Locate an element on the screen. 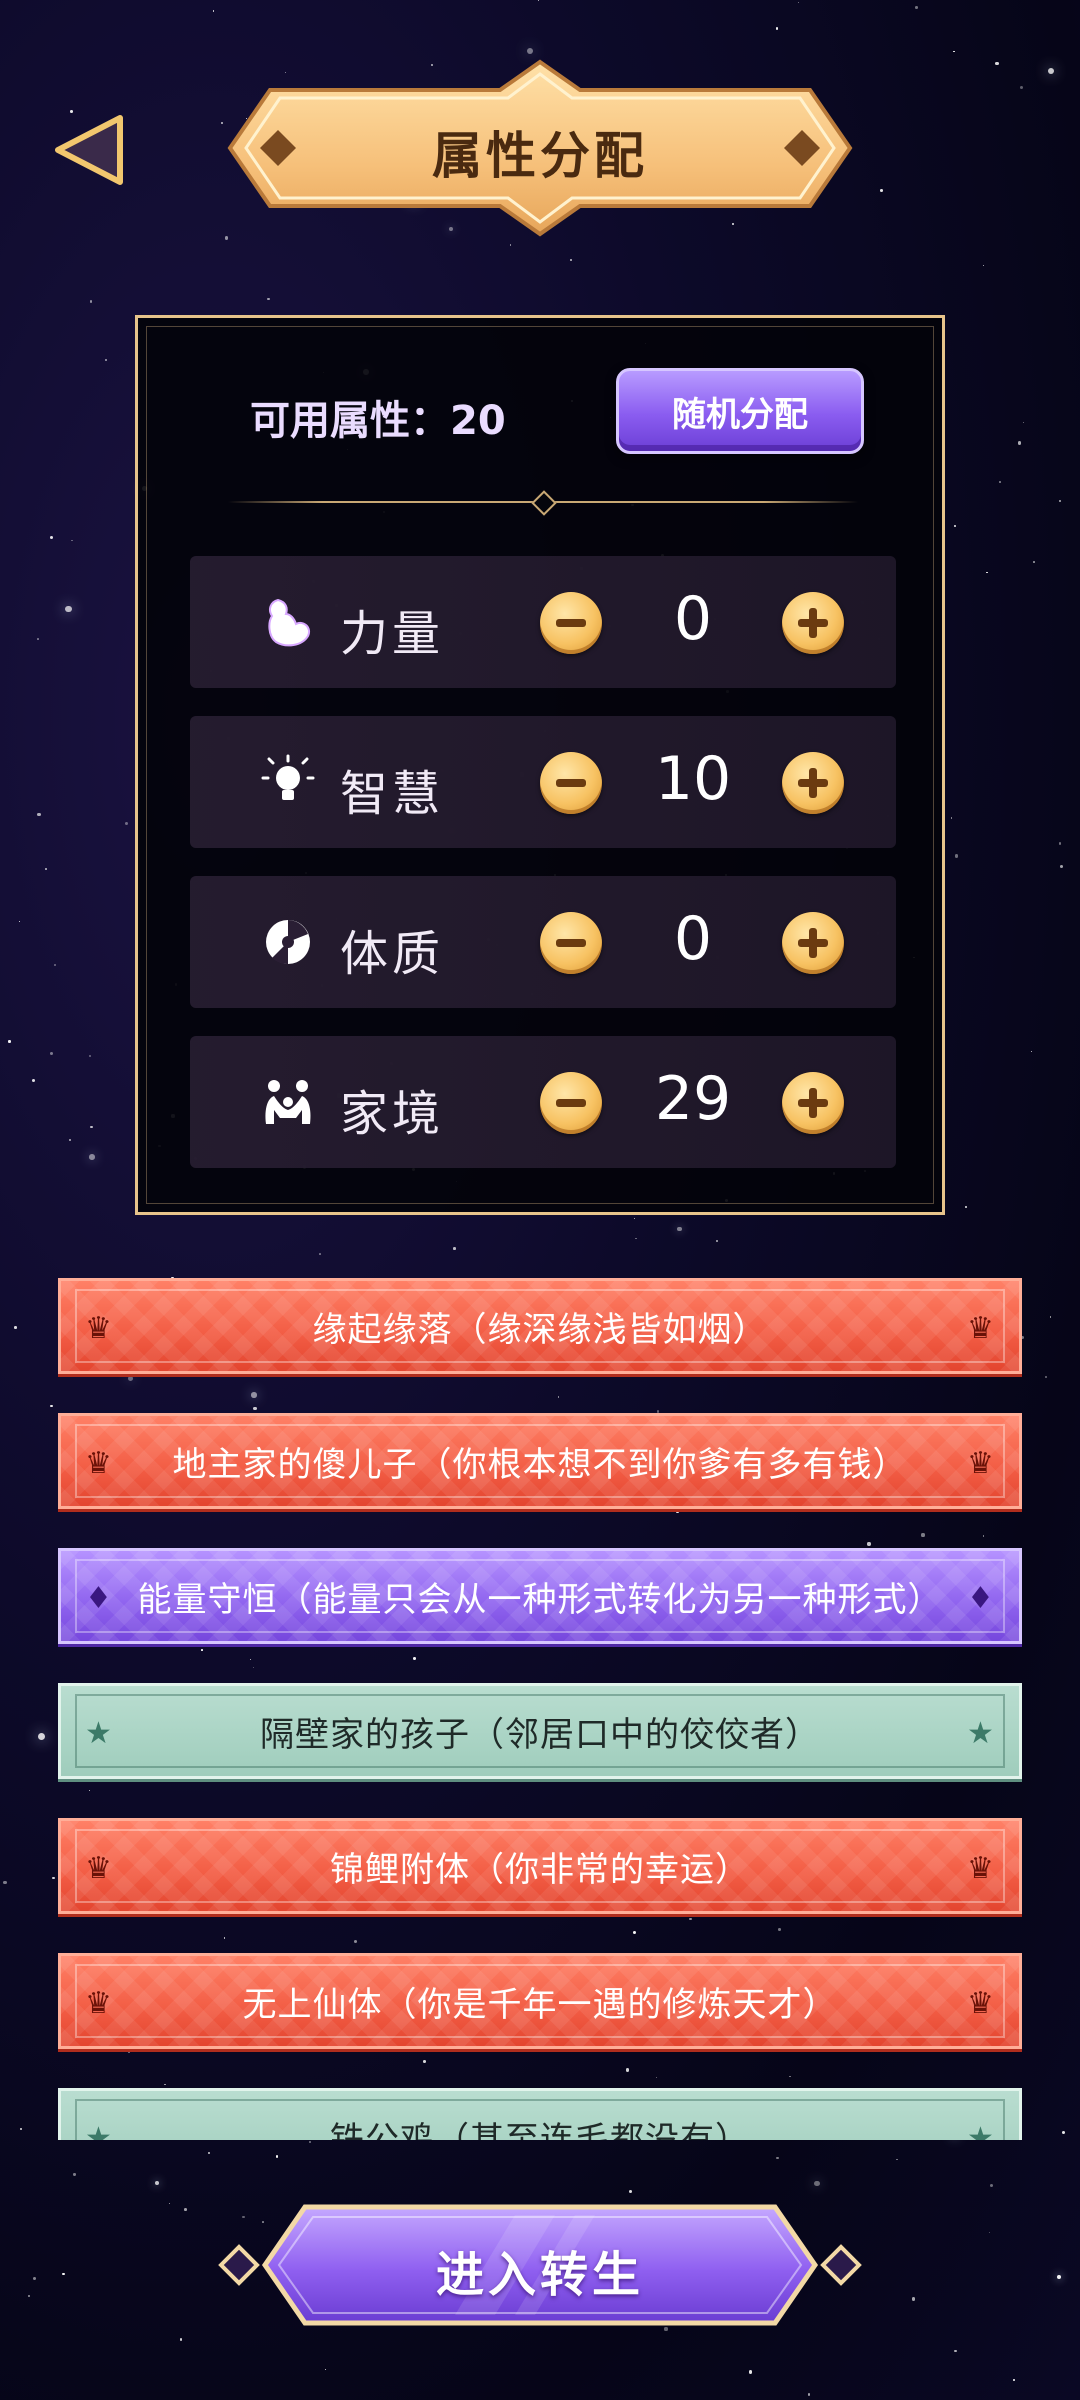 The image size is (1080, 2400). talent-card: ♛ 缘起缘落（缘深缘浅皆如烟） ♛ is located at coordinates (540, 1326).